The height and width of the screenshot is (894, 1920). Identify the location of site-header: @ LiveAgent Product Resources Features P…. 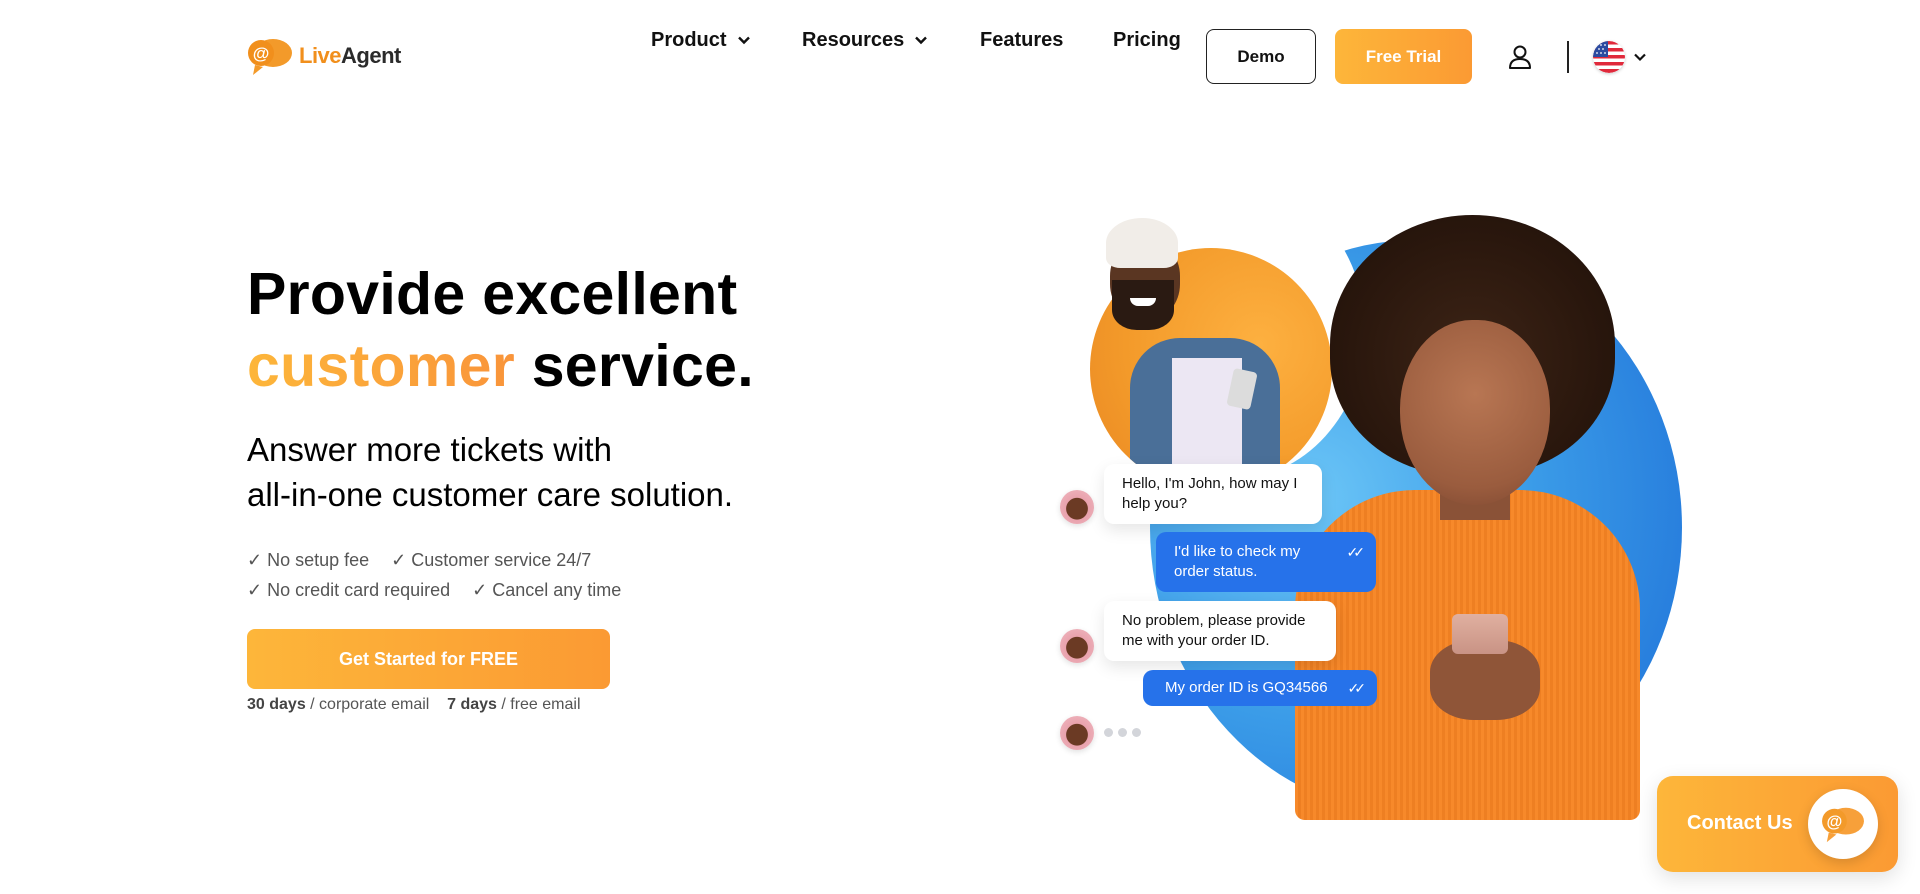
(960, 56).